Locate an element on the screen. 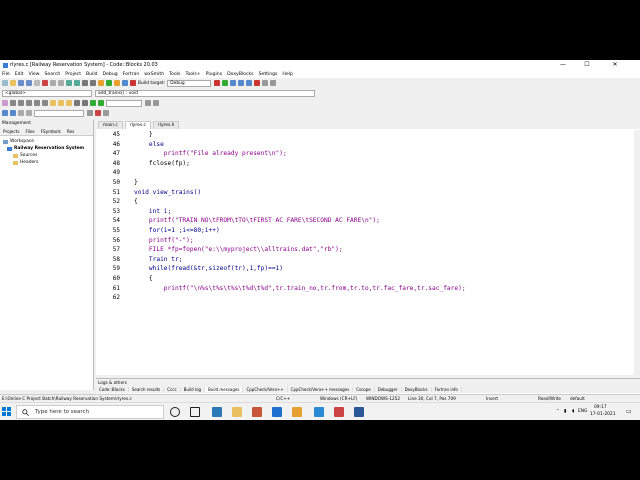 The height and width of the screenshot is (480, 640). stream-comment-icon is located at coordinates (37, 103).